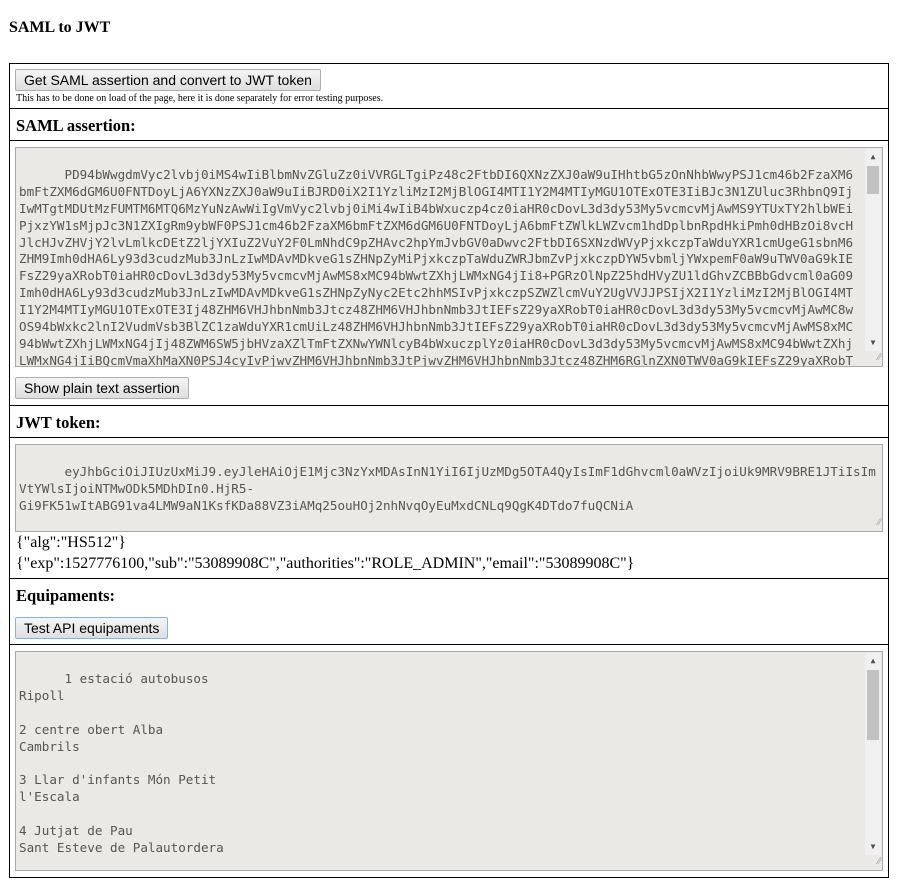 This screenshot has height=894, width=900. I want to click on equip-scrollbar: ▲ ▼, so click(873, 754).